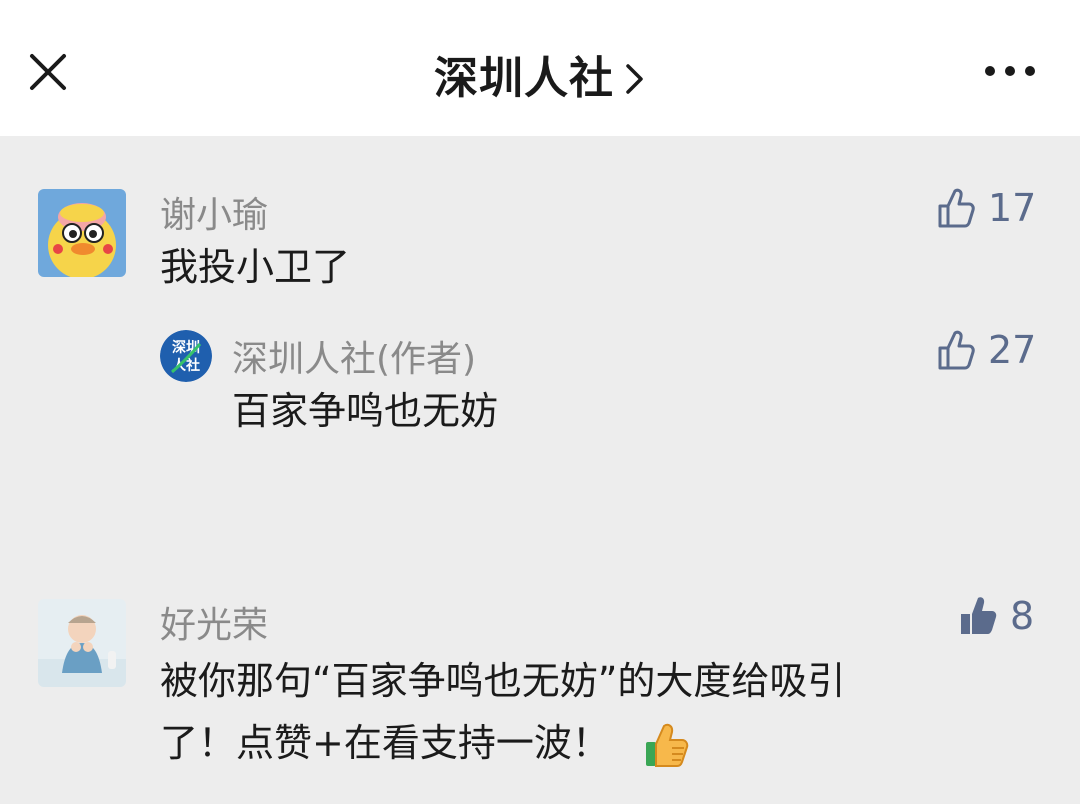  What do you see at coordinates (365, 411) in the screenshot?
I see `reply-text: 百家争鸣也无妨` at bounding box center [365, 411].